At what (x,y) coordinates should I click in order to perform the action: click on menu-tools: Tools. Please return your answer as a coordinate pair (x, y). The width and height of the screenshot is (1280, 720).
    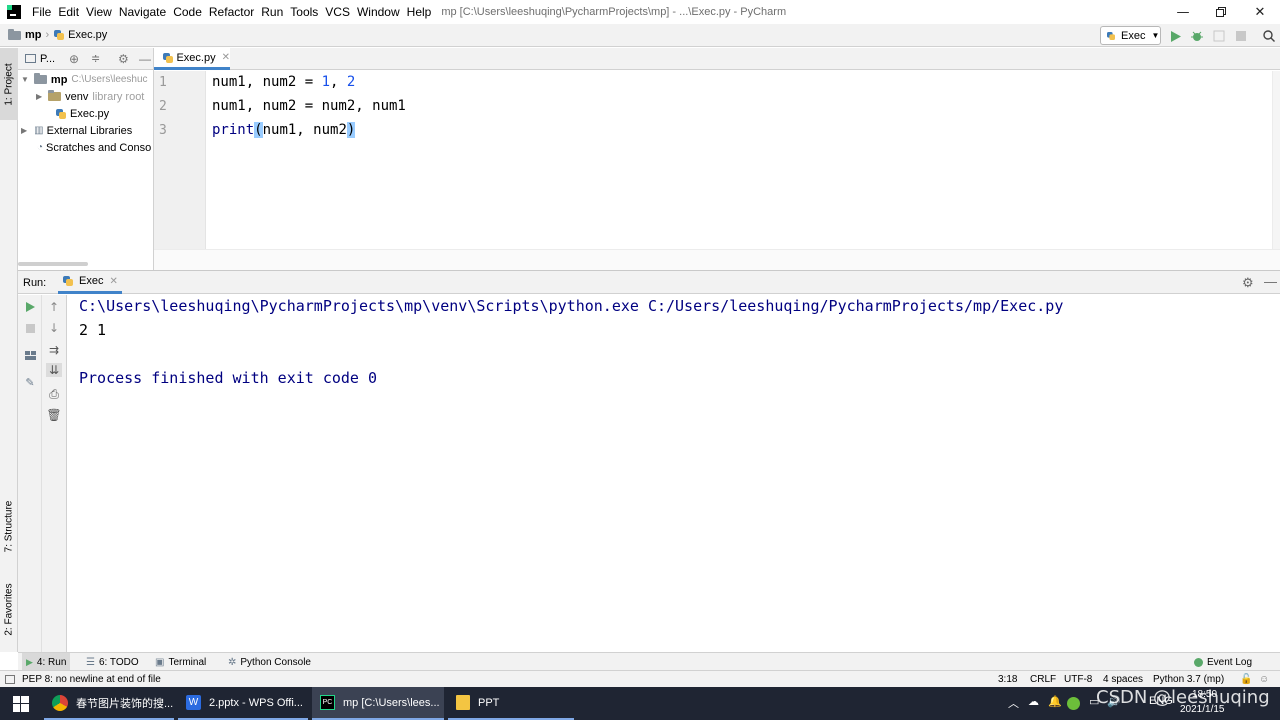
    Looking at the image, I should click on (304, 12).